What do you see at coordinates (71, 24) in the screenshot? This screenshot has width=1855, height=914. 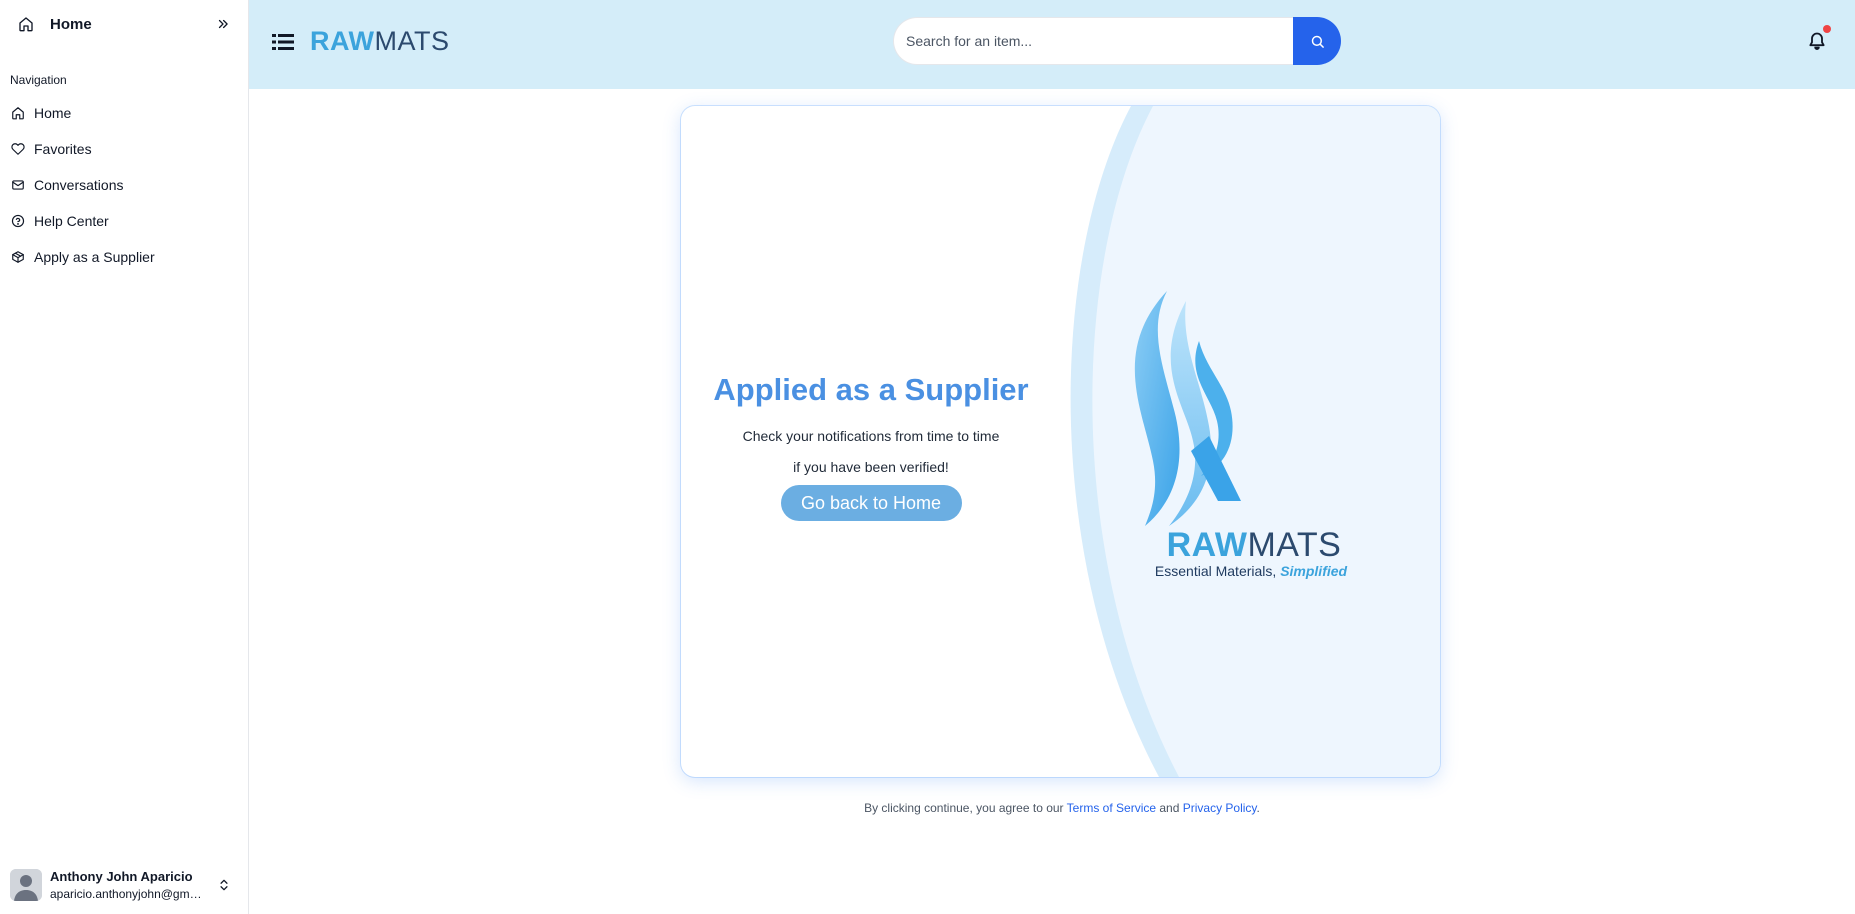 I see `sidebar-header-title: Home` at bounding box center [71, 24].